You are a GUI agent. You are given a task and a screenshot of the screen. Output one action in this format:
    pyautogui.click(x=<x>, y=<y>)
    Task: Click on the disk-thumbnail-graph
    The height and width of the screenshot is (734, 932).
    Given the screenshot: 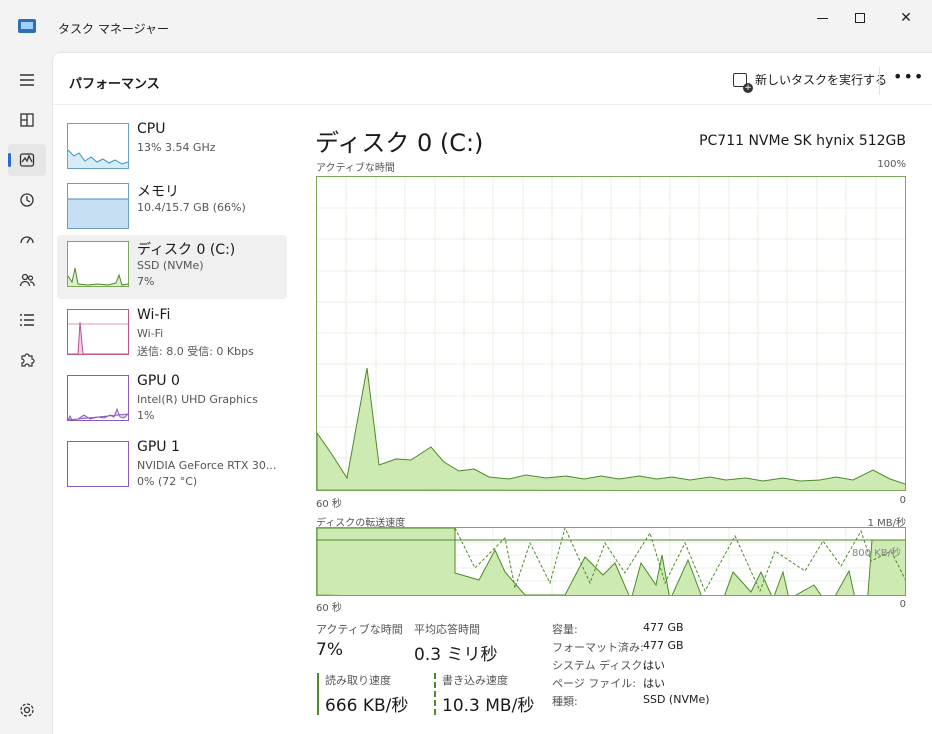 What is the action you would take?
    pyautogui.click(x=98, y=264)
    